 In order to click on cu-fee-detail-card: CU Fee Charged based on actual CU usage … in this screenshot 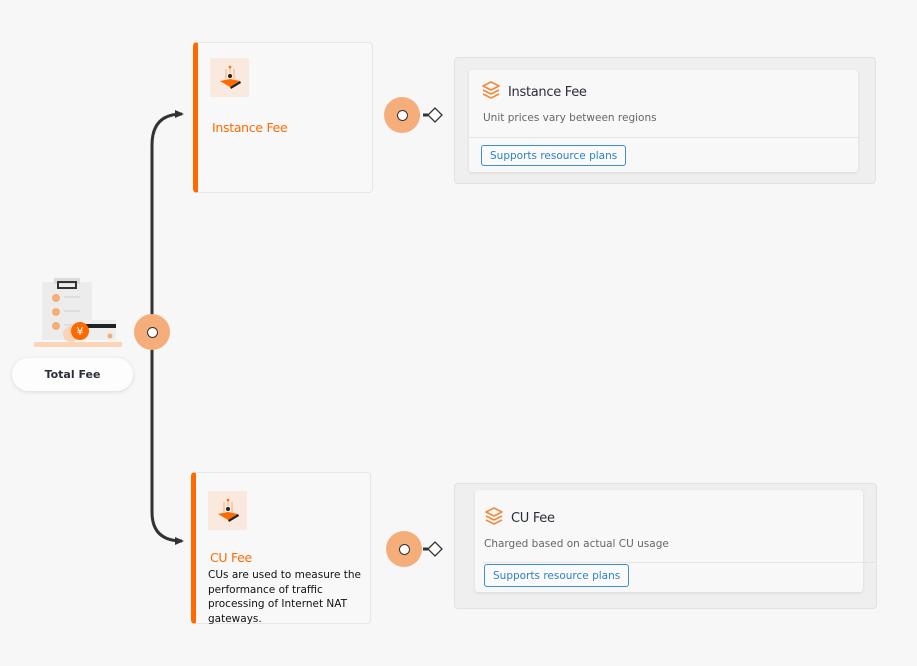, I will do `click(676, 541)`.